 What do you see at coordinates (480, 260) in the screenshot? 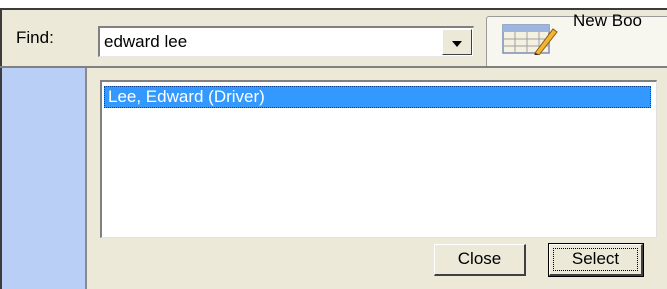
I see `close-button: Close` at bounding box center [480, 260].